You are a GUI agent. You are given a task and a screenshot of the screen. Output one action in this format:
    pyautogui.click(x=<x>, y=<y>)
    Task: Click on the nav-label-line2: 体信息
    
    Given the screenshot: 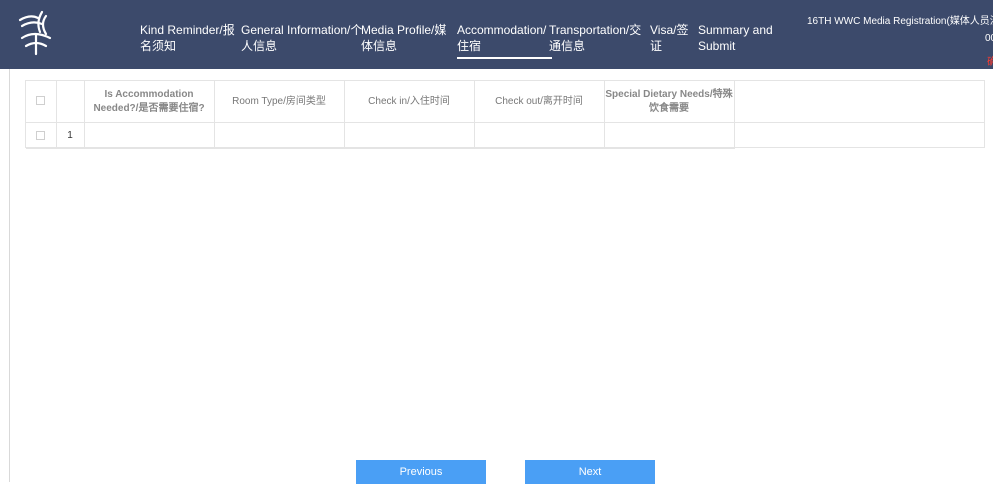 What is the action you would take?
    pyautogui.click(x=379, y=46)
    